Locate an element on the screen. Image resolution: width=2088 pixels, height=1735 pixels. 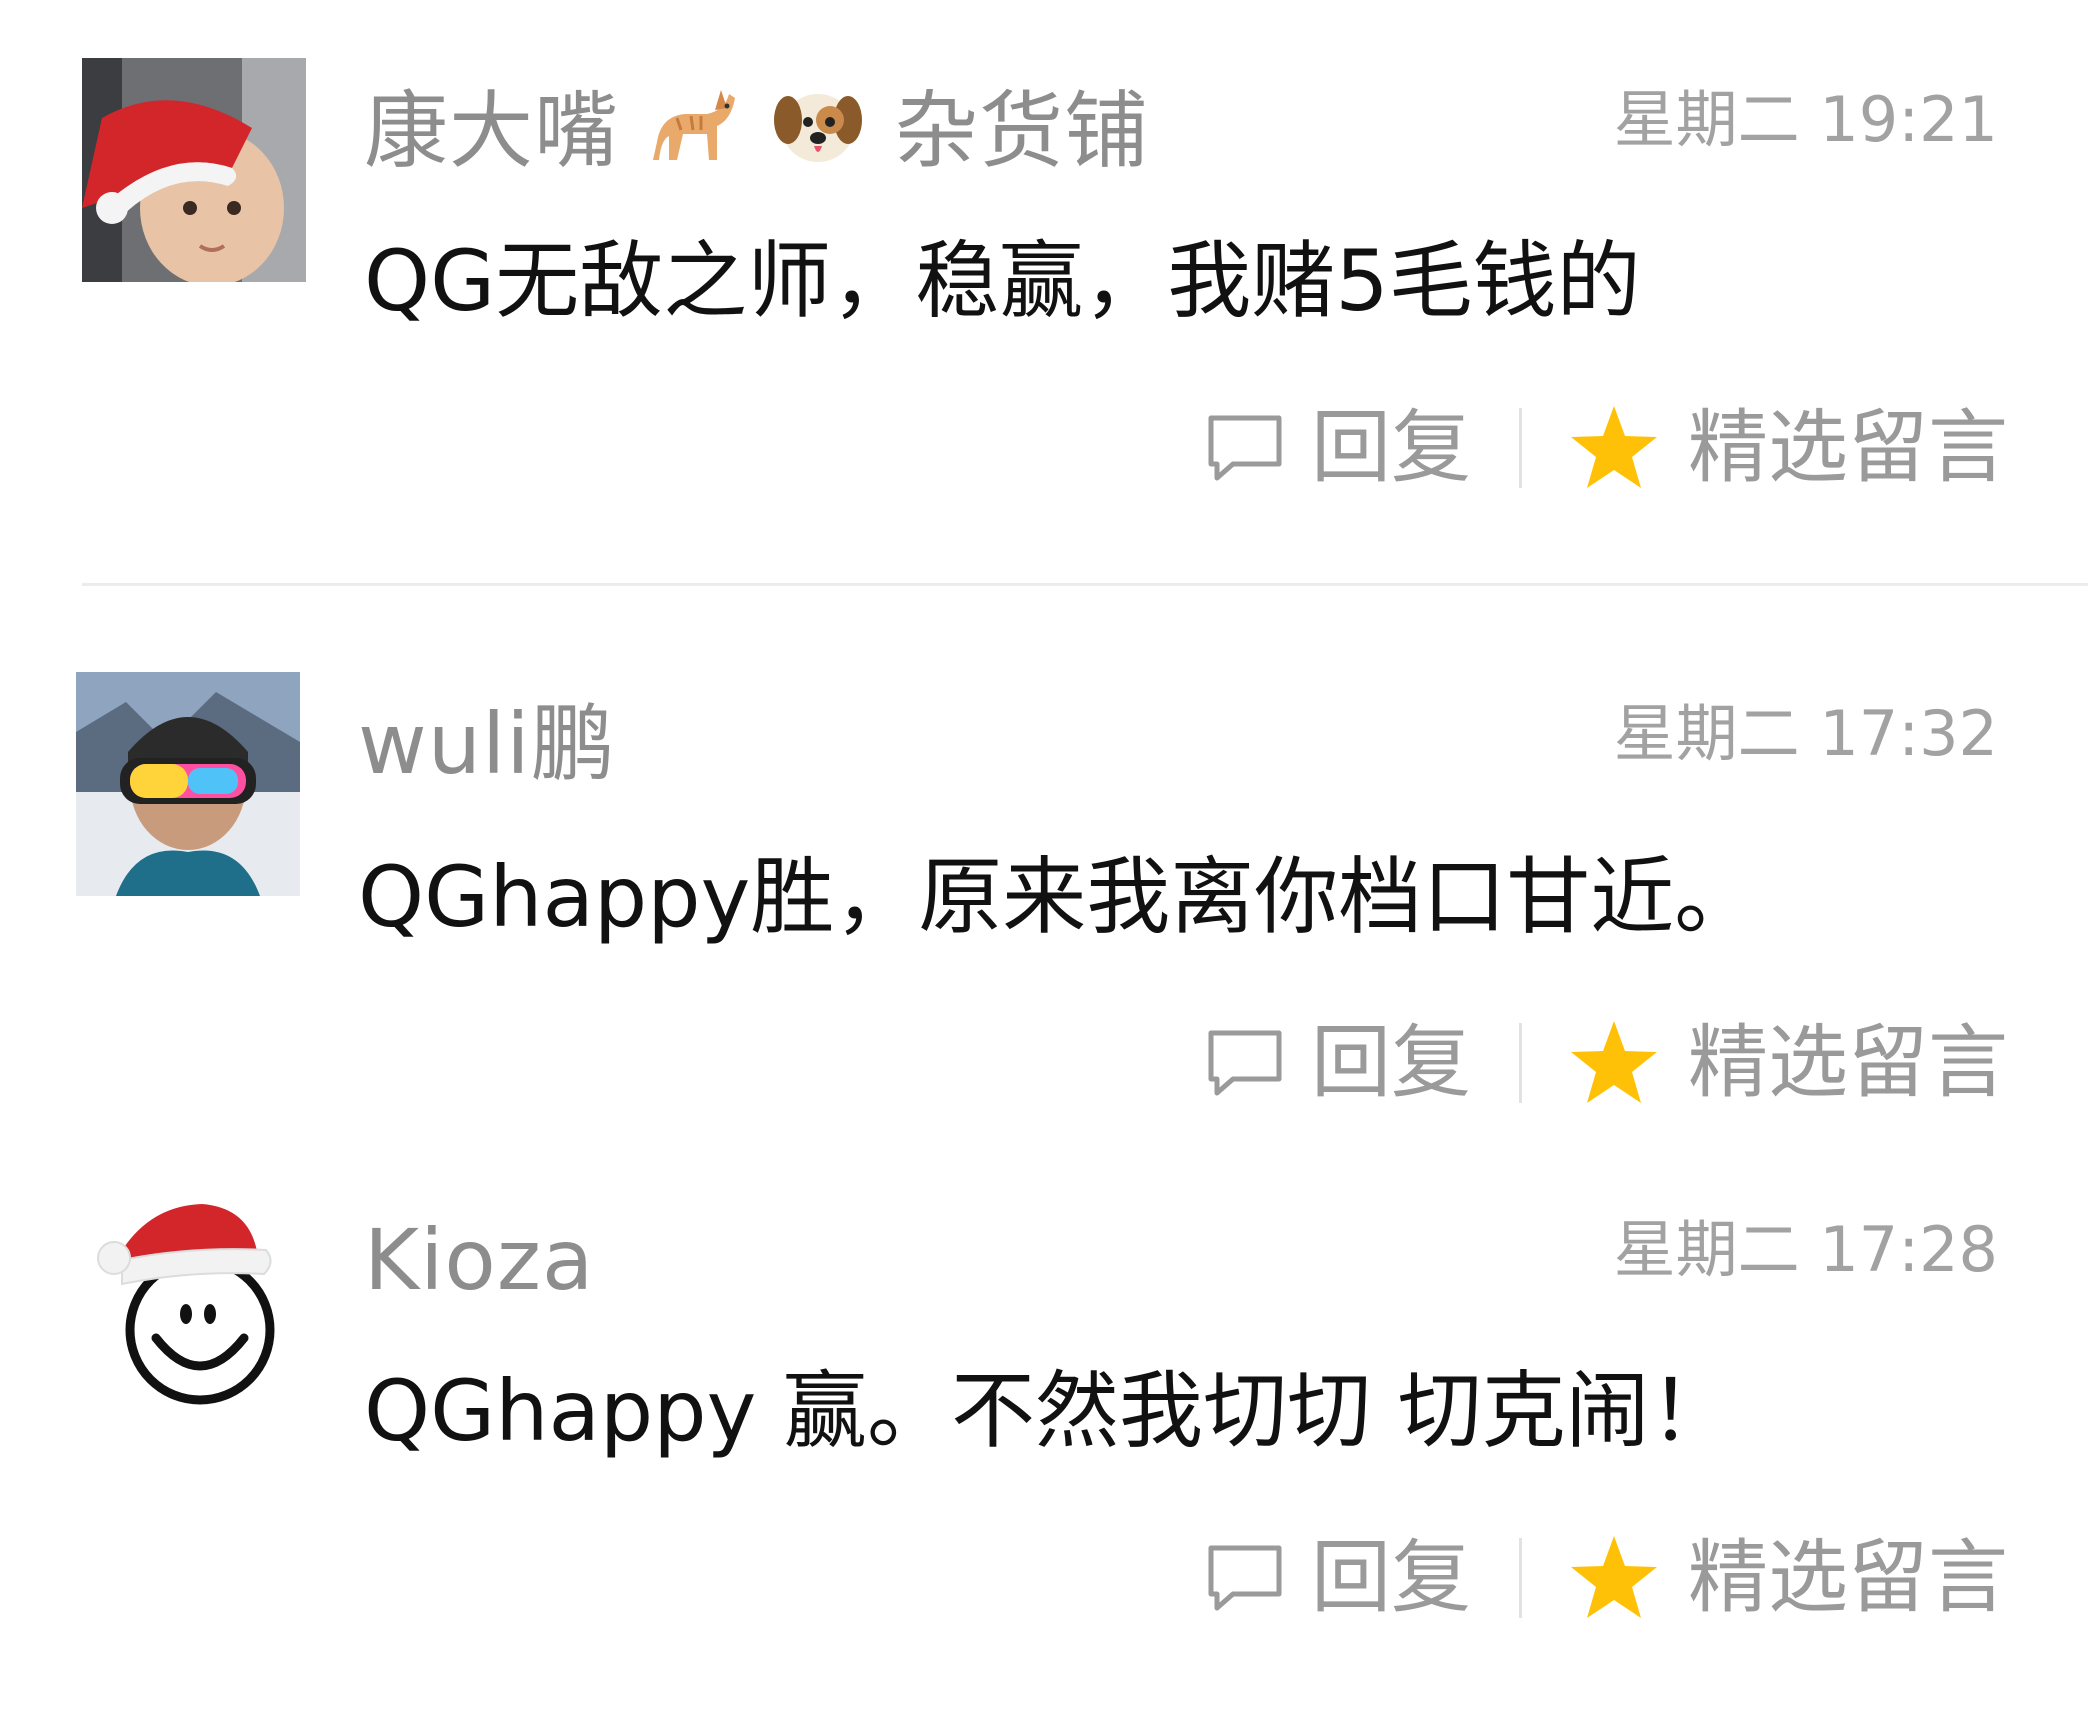
comment-time: 星期二 17:32 is located at coordinates (1805, 733).